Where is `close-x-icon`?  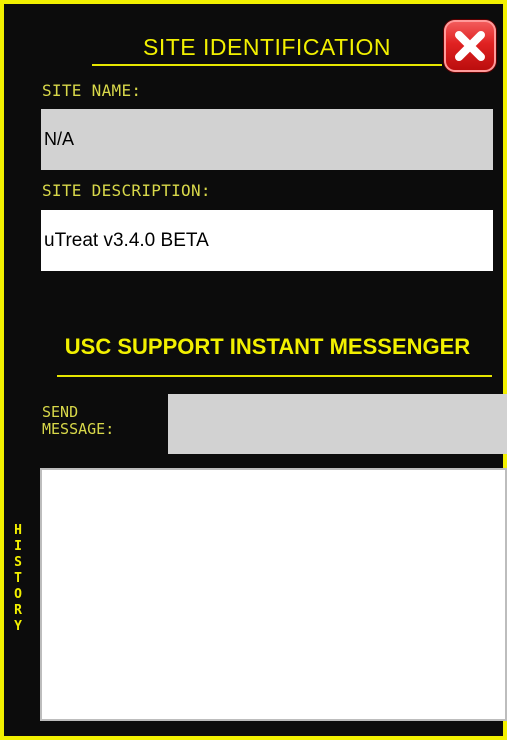
close-x-icon is located at coordinates (470, 46).